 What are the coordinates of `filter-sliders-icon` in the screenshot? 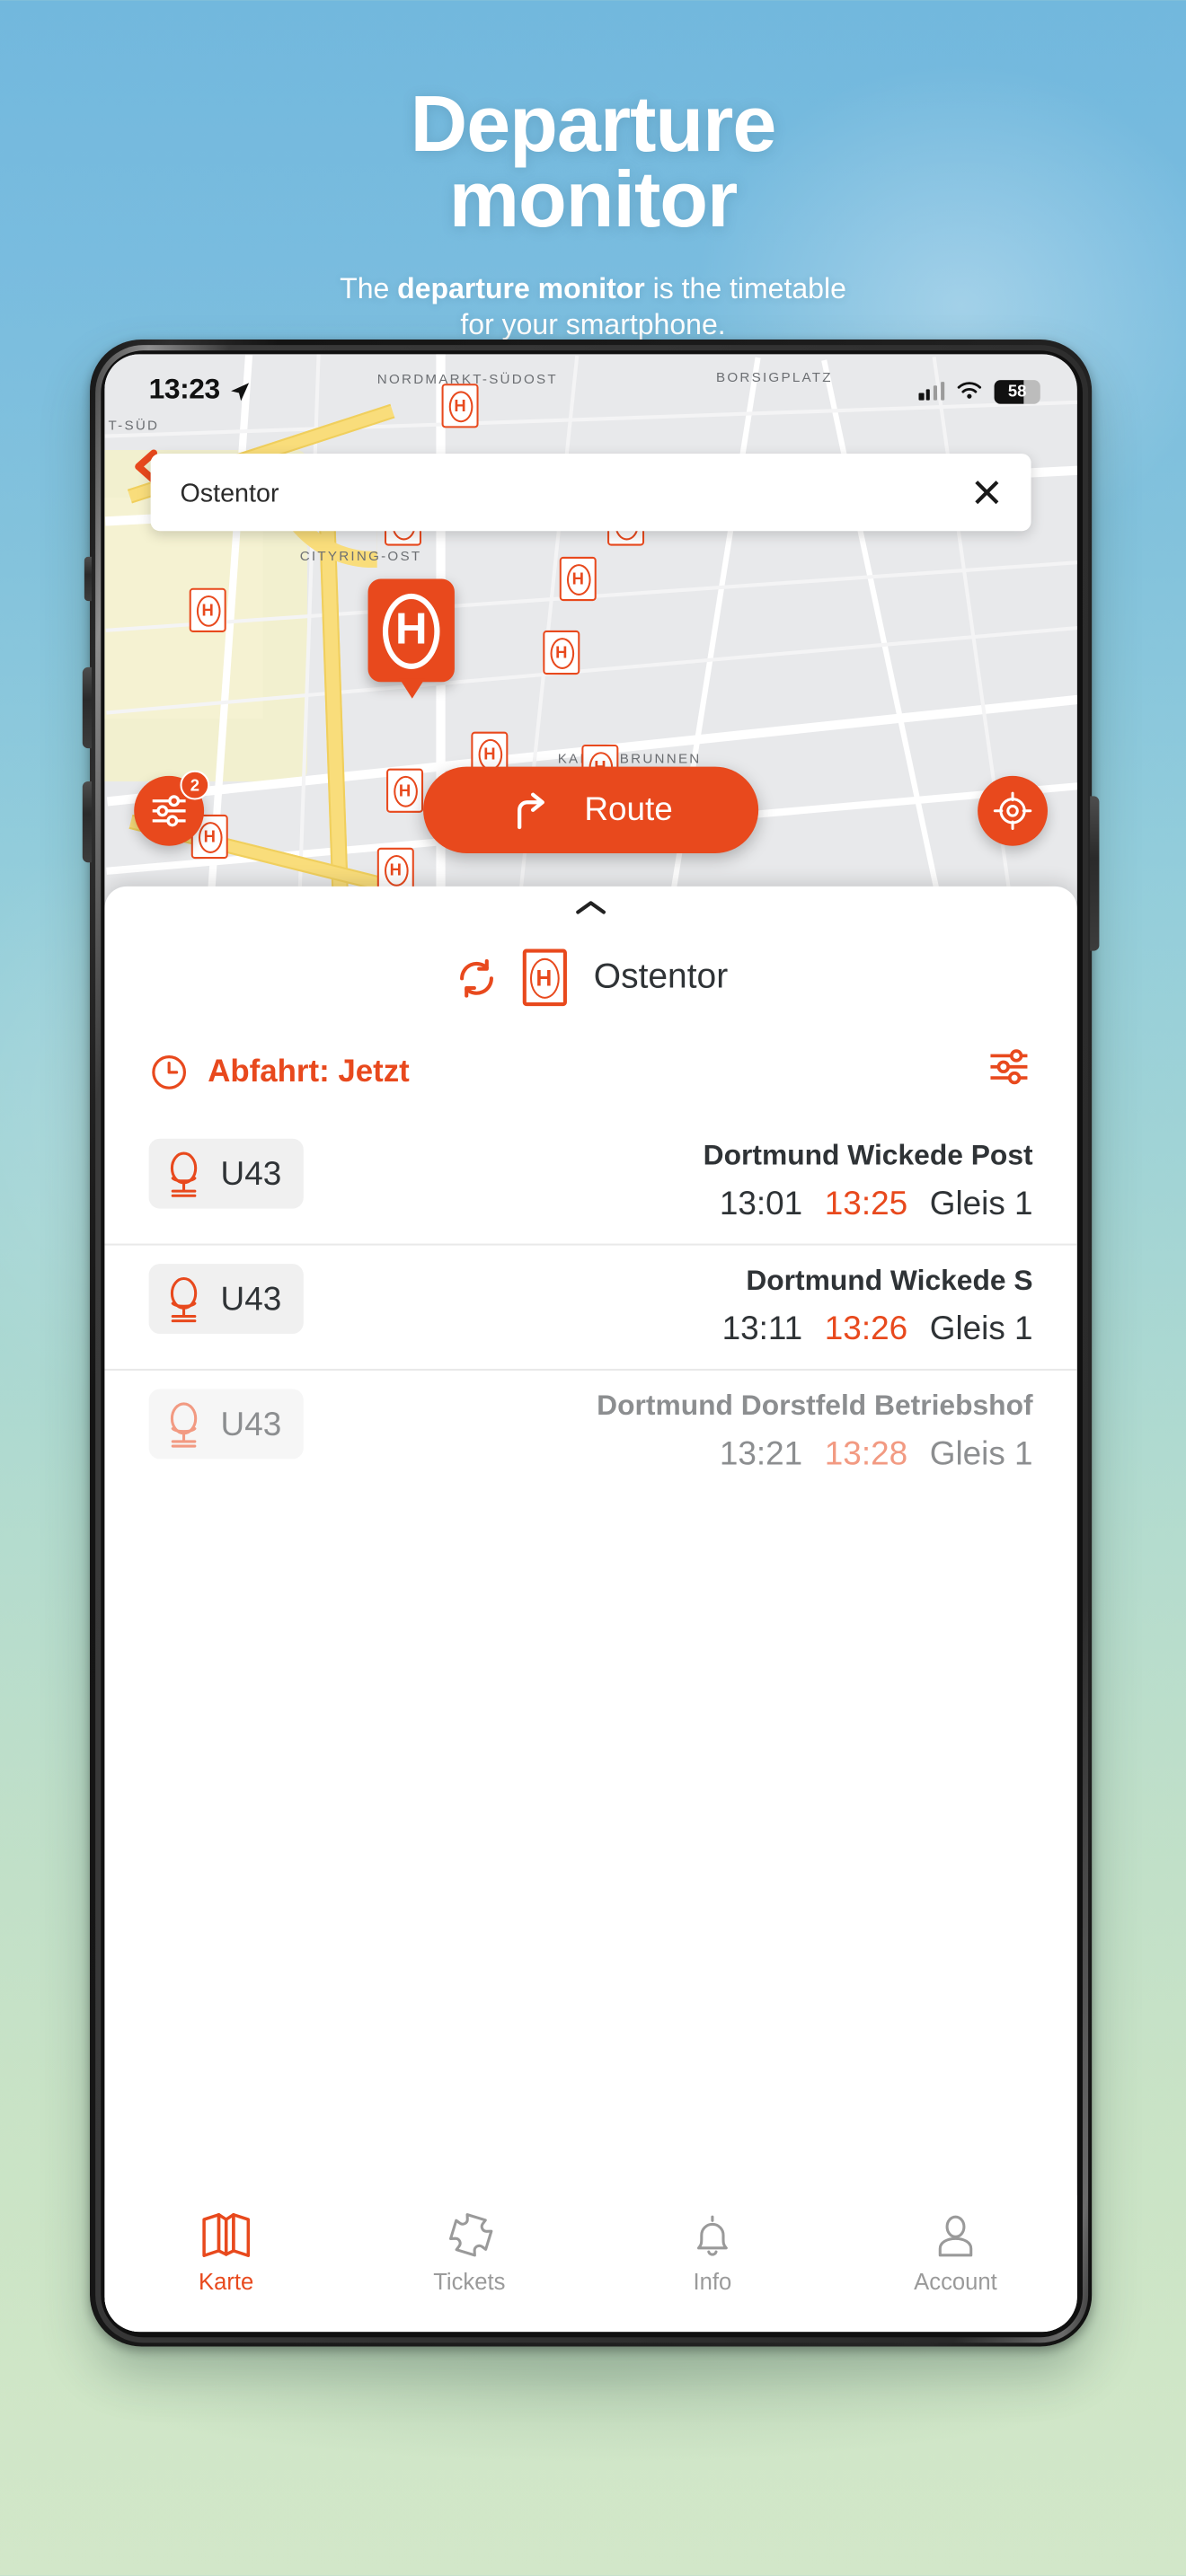 It's located at (169, 811).